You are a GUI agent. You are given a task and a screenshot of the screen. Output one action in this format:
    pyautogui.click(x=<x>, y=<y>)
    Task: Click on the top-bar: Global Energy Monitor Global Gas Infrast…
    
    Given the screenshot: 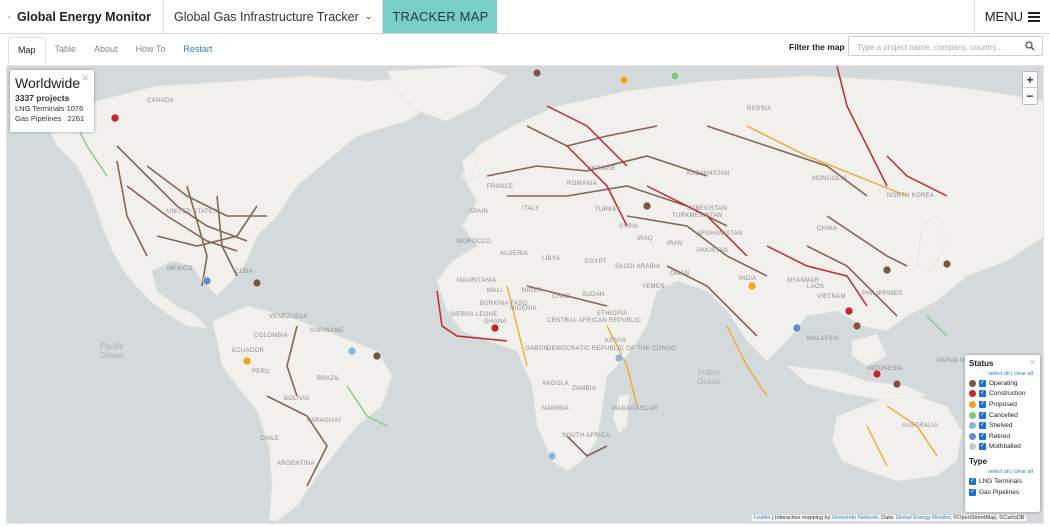 What is the action you would take?
    pyautogui.click(x=525, y=17)
    